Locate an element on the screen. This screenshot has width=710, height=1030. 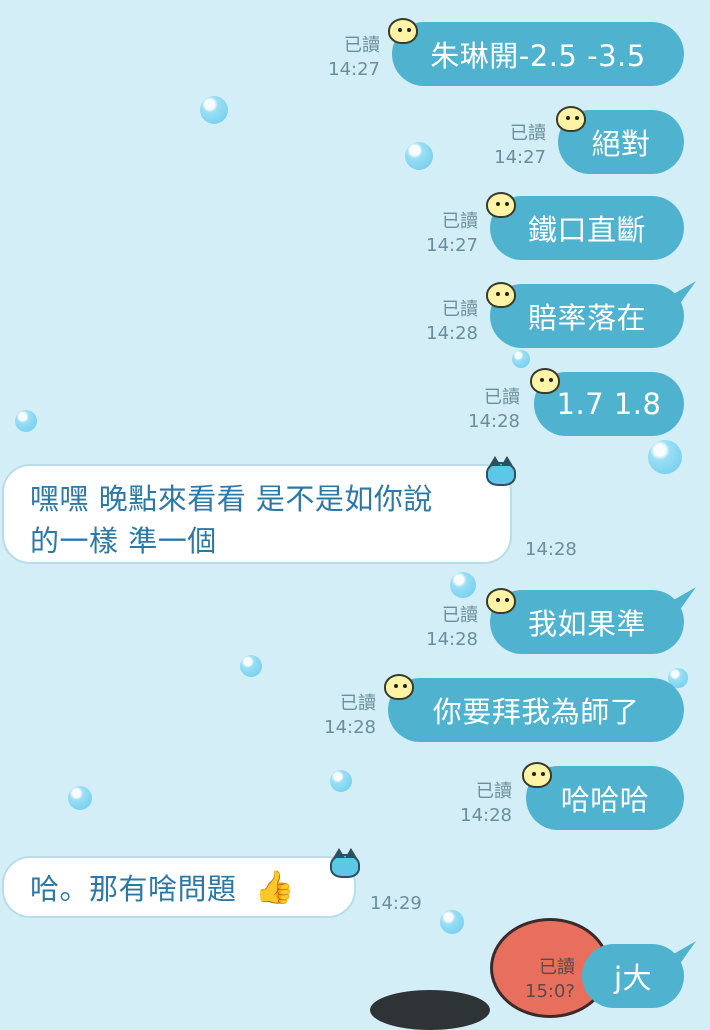
message-bubble-outgoing: 朱琳開-2.5 -3.5 is located at coordinates (538, 54).